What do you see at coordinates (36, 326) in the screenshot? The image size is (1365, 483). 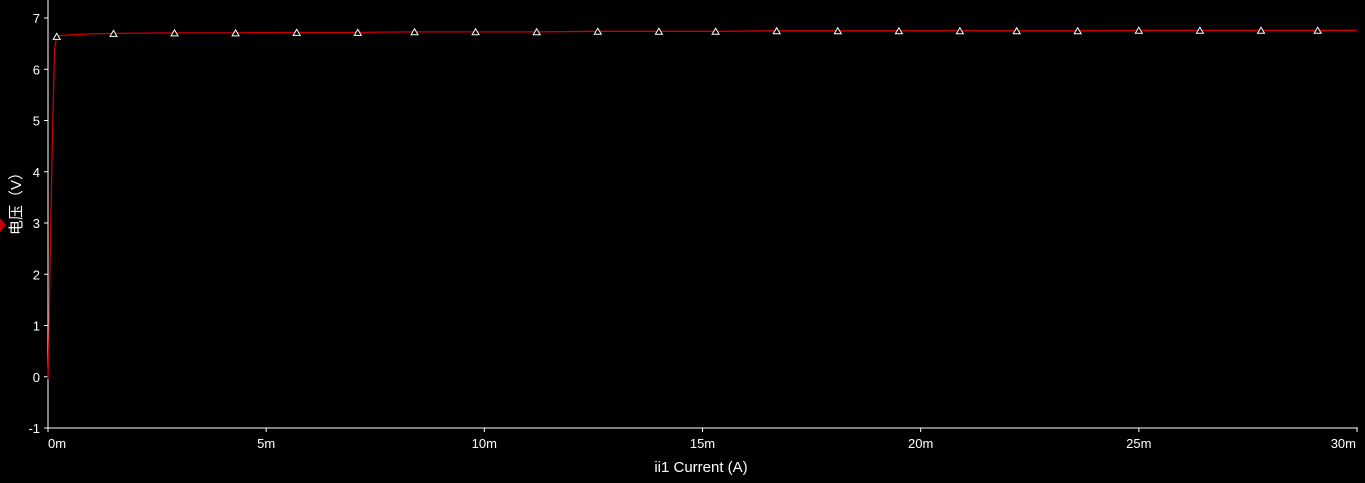 I see `y-tick-label: 1` at bounding box center [36, 326].